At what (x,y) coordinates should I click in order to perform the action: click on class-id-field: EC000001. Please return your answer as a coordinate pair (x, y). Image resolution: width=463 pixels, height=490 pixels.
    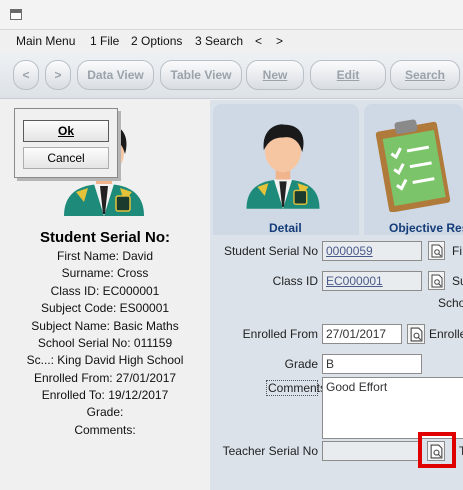
    Looking at the image, I should click on (372, 281).